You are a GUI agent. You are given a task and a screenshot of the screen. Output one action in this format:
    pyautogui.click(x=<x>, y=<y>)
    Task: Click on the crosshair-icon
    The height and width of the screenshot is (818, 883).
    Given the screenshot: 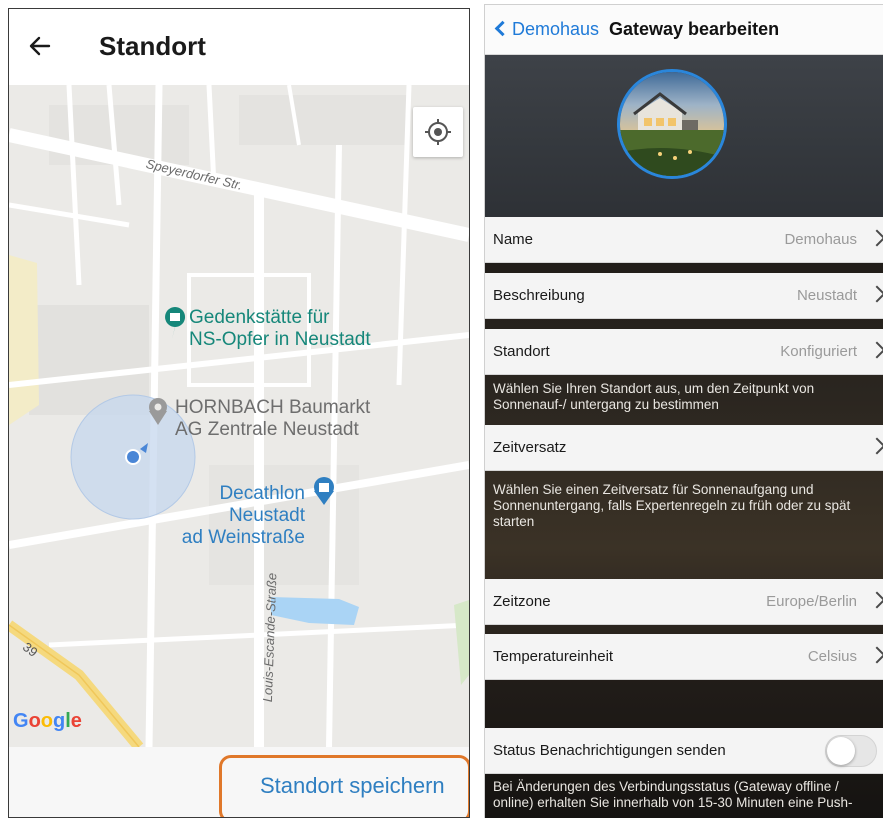 What is the action you would take?
    pyautogui.click(x=438, y=132)
    